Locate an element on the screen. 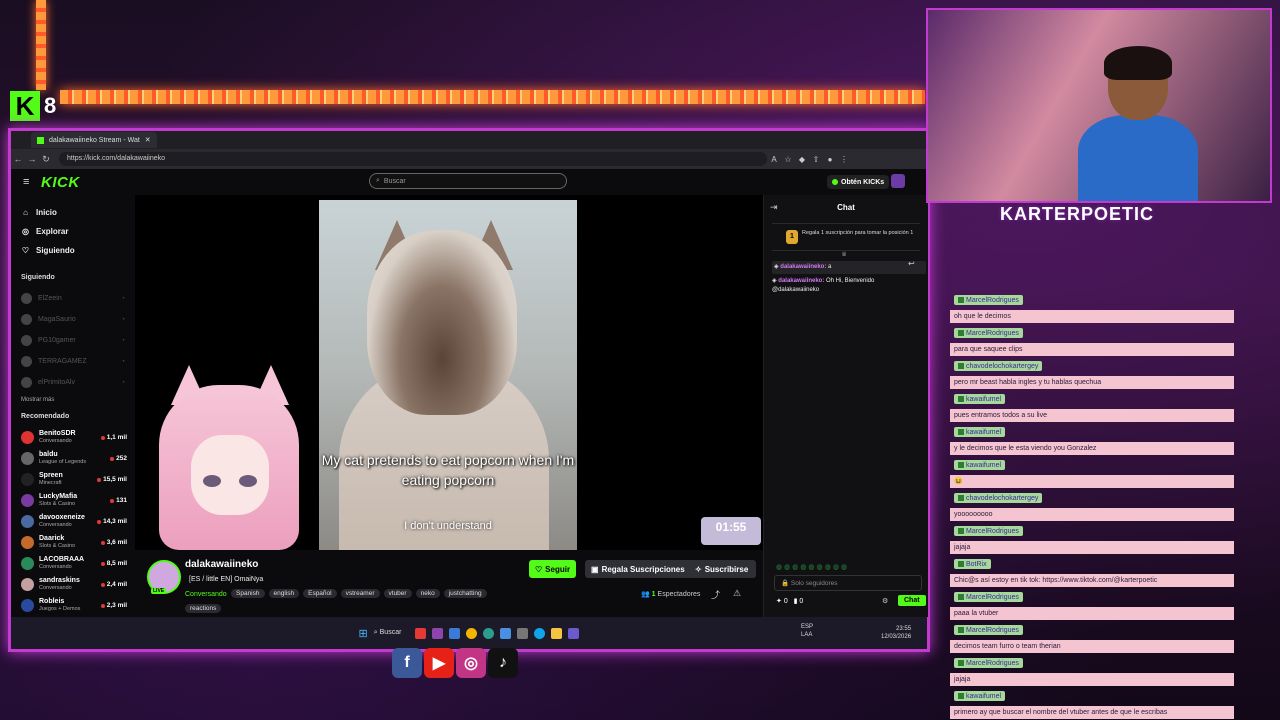 This screenshot has width=1280, height=720. cat-head is located at coordinates (442, 322).